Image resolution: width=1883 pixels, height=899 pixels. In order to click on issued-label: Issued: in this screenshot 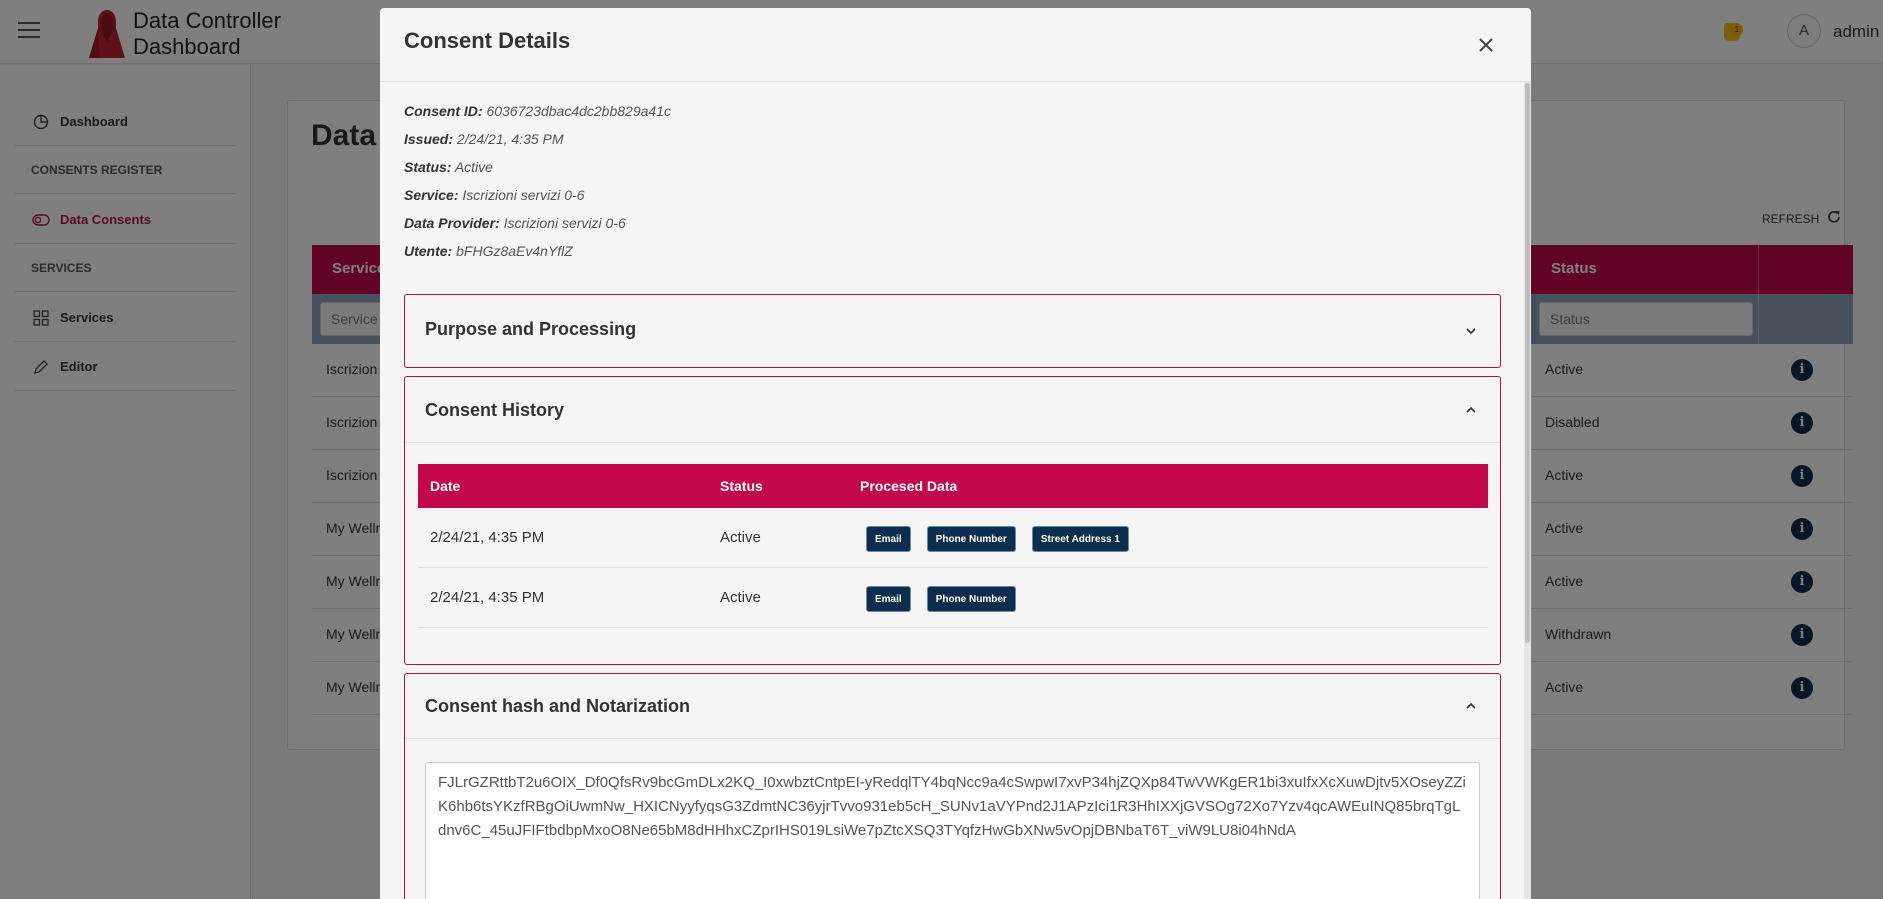, I will do `click(429, 139)`.